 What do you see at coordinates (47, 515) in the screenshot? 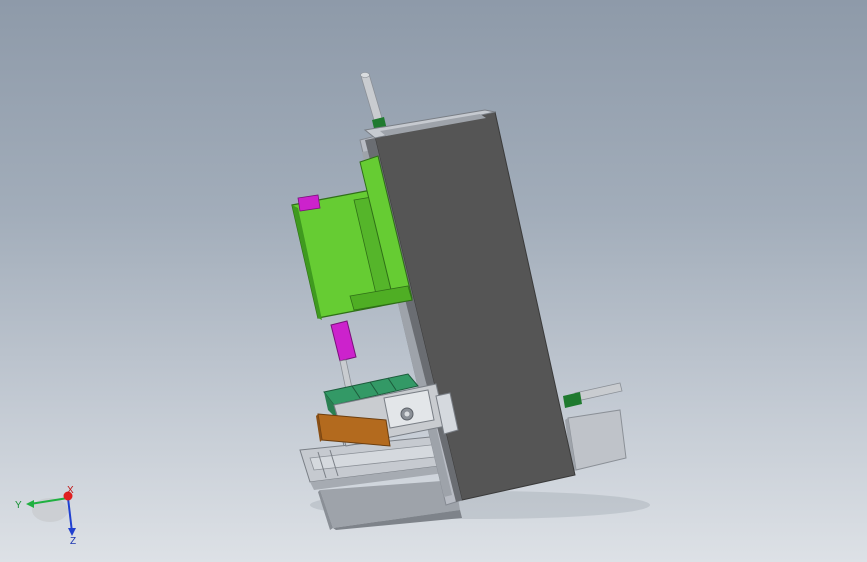
I see `coordinate-triad: X Y Z` at bounding box center [47, 515].